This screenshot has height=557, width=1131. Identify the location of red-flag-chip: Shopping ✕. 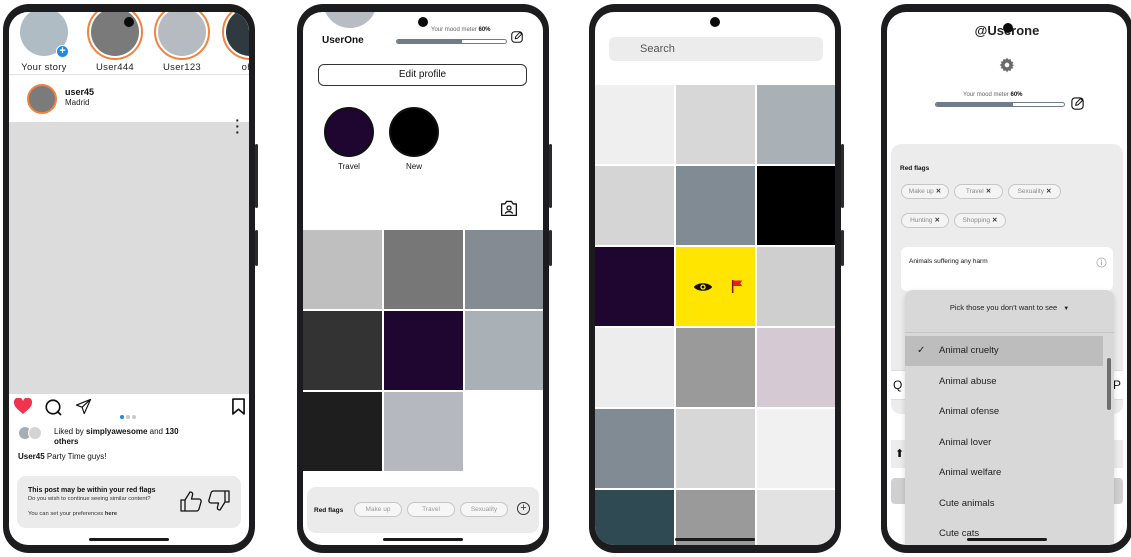
(980, 220).